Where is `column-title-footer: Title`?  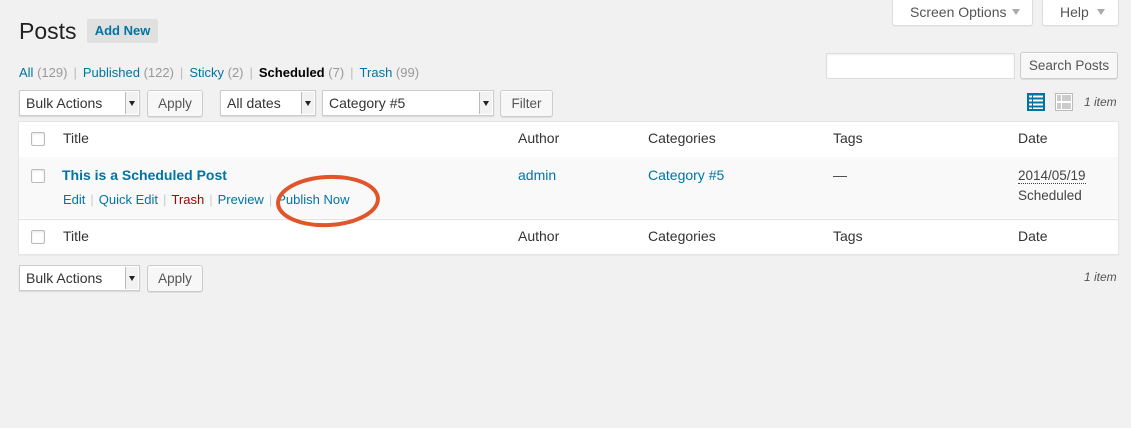
column-title-footer: Title is located at coordinates (76, 236).